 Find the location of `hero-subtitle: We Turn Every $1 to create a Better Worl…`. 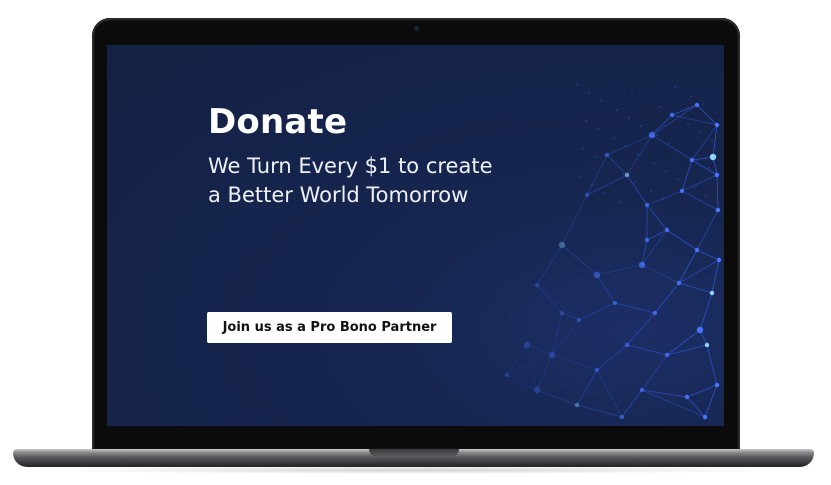

hero-subtitle: We Turn Every $1 to create a Better Worl… is located at coordinates (373, 181).